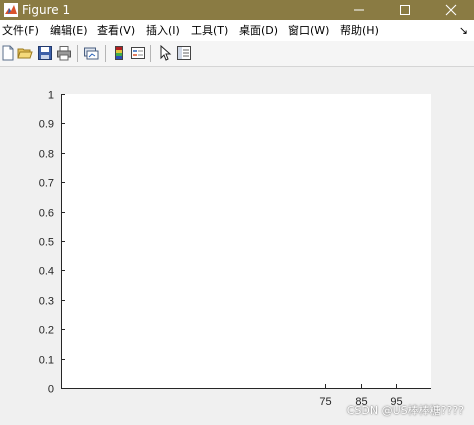 This screenshot has width=474, height=425. What do you see at coordinates (405, 410) in the screenshot?
I see `watermark-text: CSDN @US棒棒糖????` at bounding box center [405, 410].